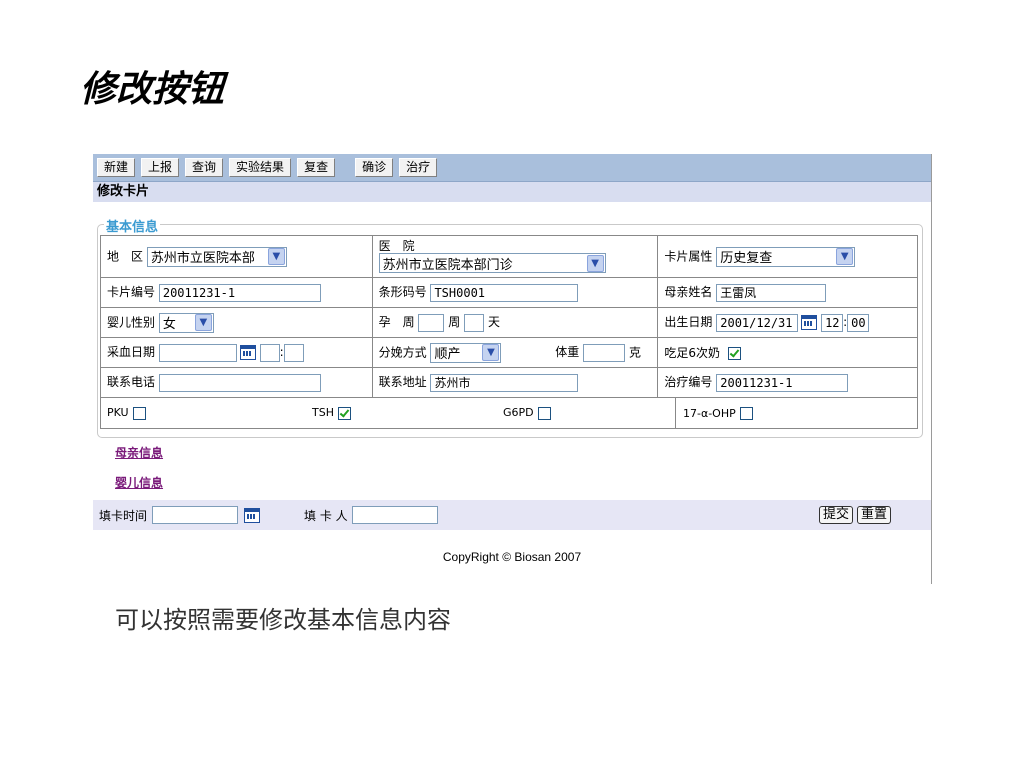 The height and width of the screenshot is (768, 1024). I want to click on baby-sex-value: 女, so click(169, 324).